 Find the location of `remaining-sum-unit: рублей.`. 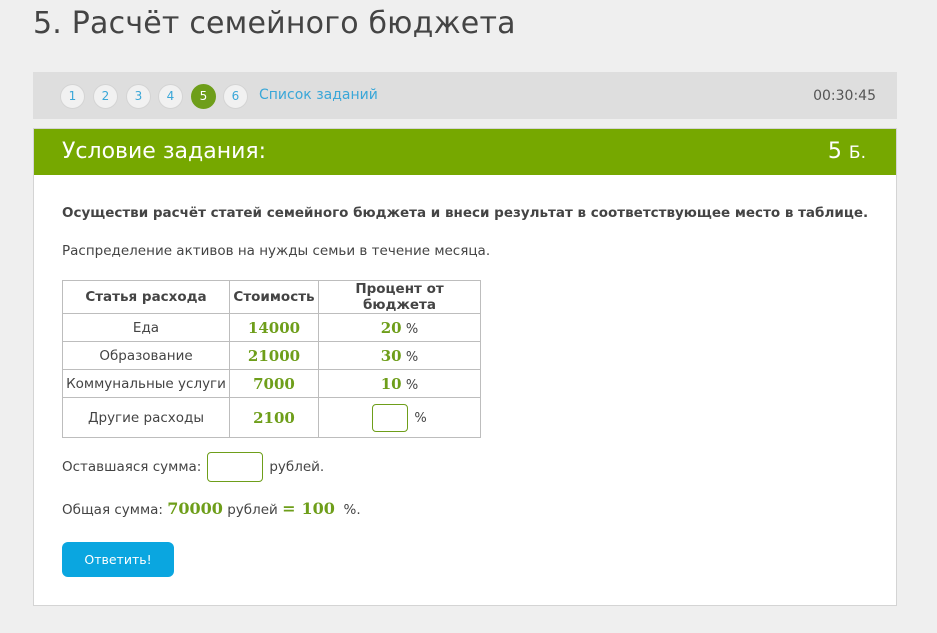

remaining-sum-unit: рублей. is located at coordinates (297, 467).